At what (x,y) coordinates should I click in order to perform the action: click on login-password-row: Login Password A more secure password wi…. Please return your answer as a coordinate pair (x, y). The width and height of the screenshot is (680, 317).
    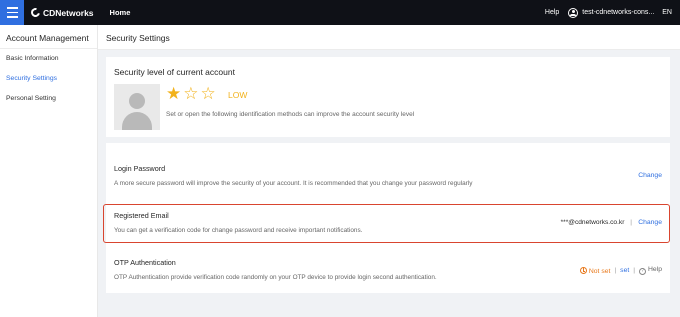
    Looking at the image, I should click on (388, 169).